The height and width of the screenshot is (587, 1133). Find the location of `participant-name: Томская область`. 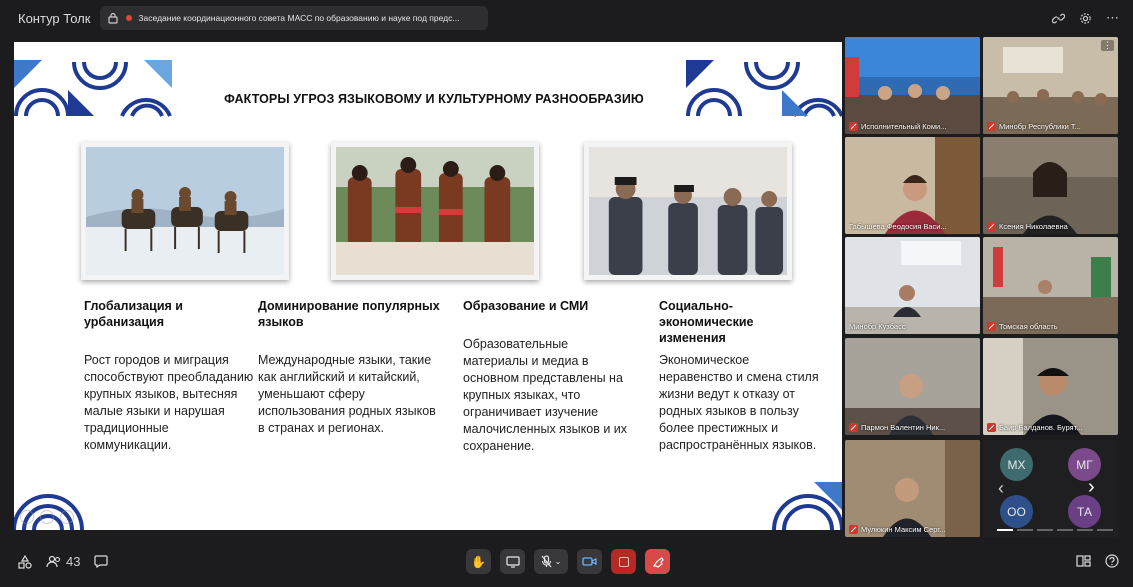

participant-name: Томская область is located at coordinates (1028, 326).